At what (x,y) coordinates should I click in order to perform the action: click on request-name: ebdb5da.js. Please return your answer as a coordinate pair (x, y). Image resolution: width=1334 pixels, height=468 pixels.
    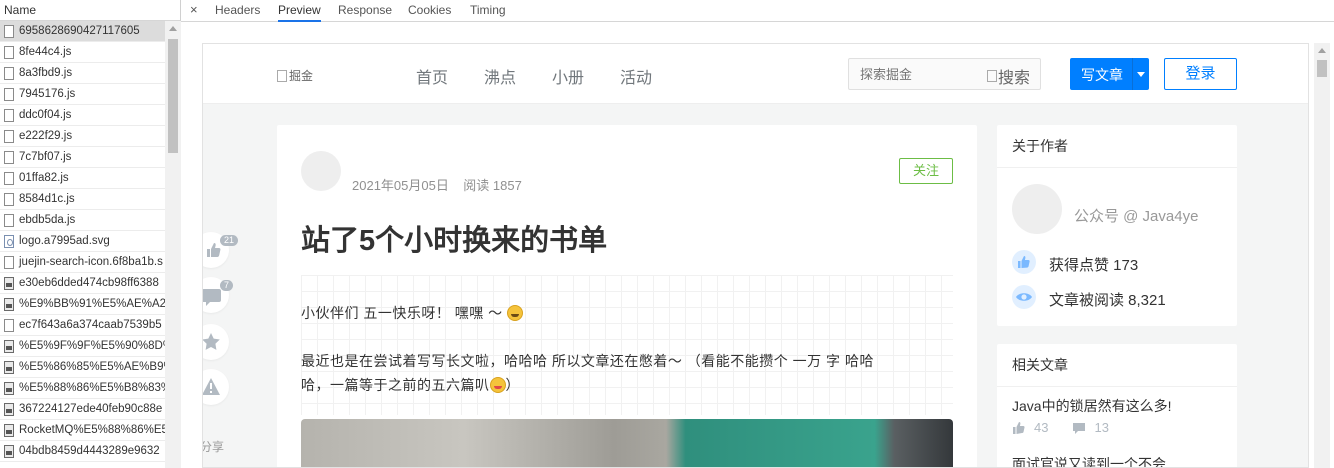
    Looking at the image, I should click on (47, 220).